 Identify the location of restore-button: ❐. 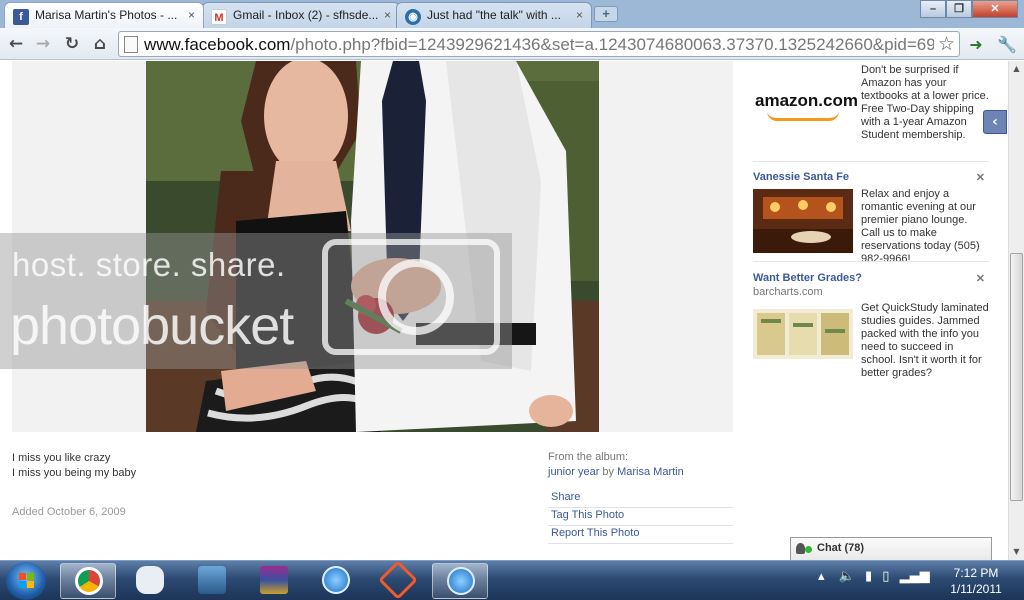
(959, 9).